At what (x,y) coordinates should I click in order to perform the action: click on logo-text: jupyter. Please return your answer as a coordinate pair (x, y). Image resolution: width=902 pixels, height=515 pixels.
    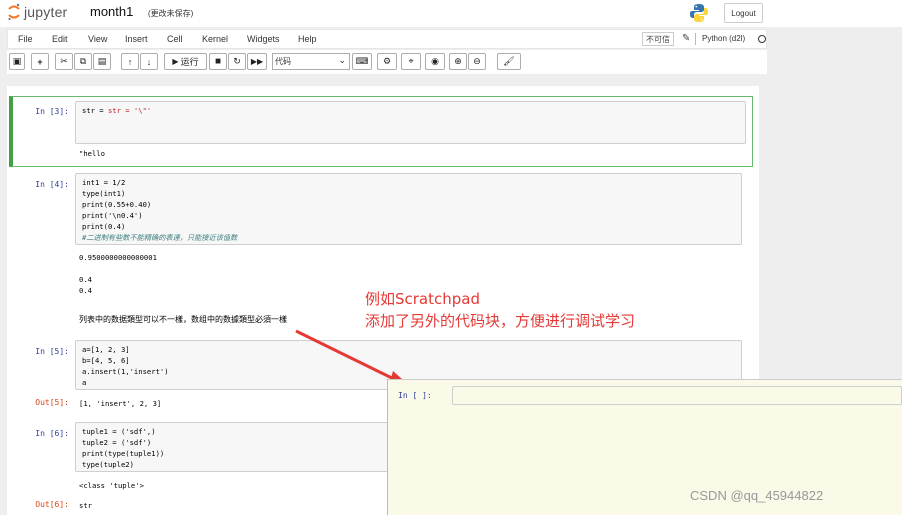
    Looking at the image, I should click on (46, 12).